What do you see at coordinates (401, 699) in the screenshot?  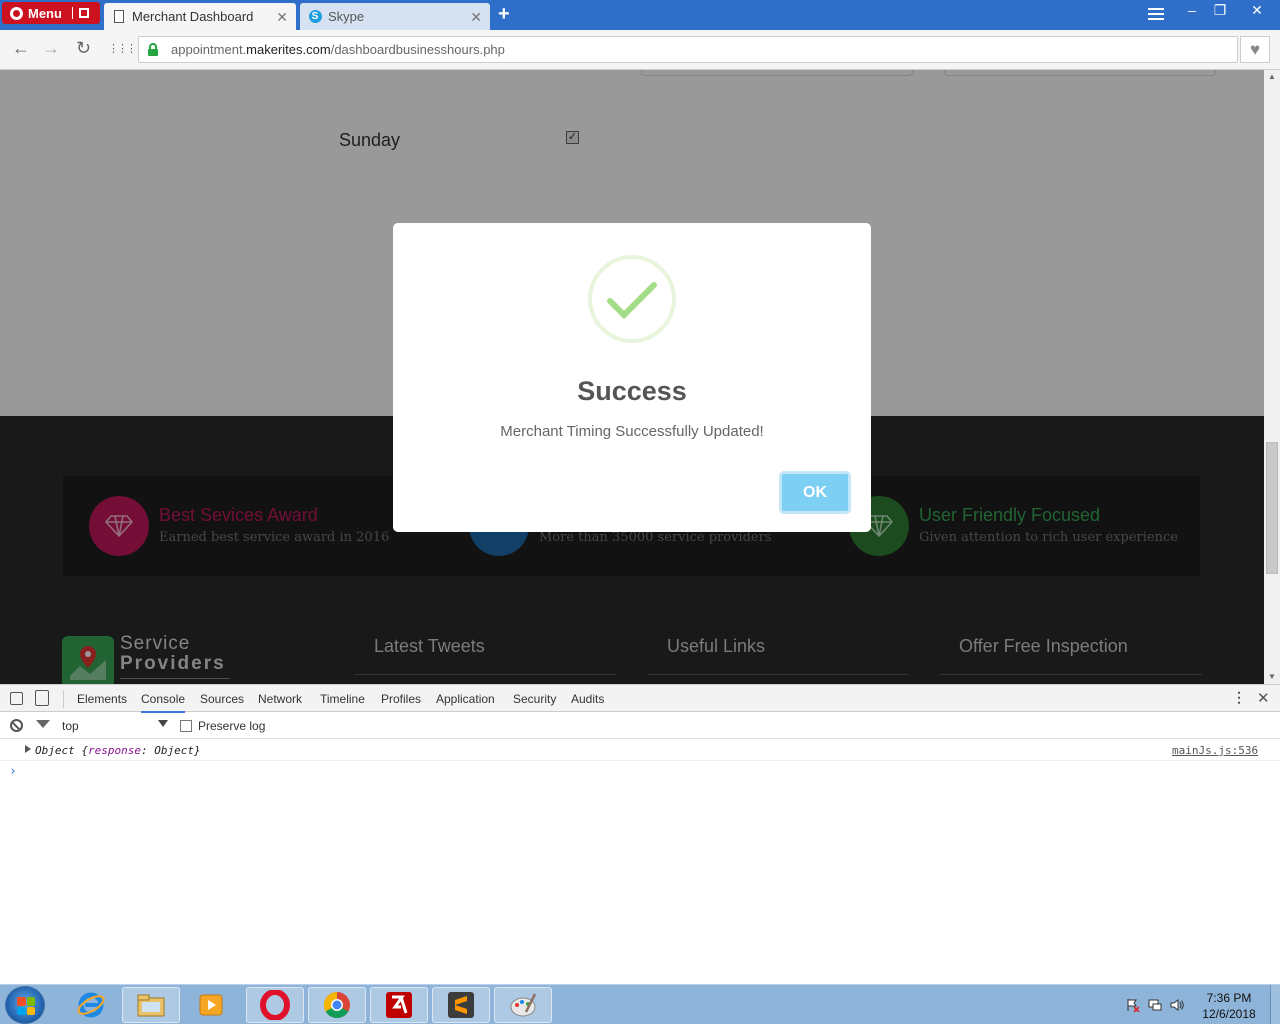 I see `tab-profiles: Profiles` at bounding box center [401, 699].